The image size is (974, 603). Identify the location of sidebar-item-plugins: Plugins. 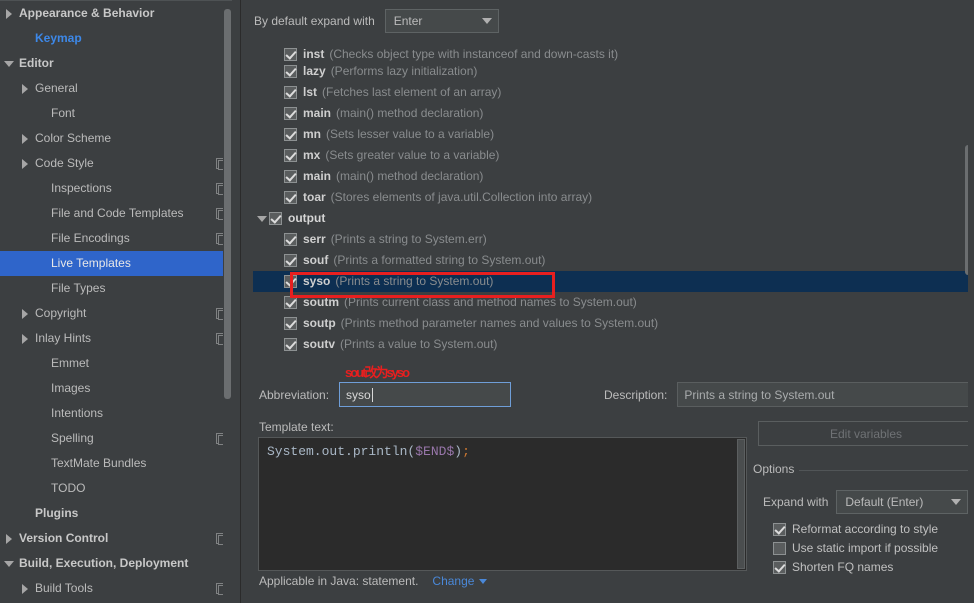
(116, 513).